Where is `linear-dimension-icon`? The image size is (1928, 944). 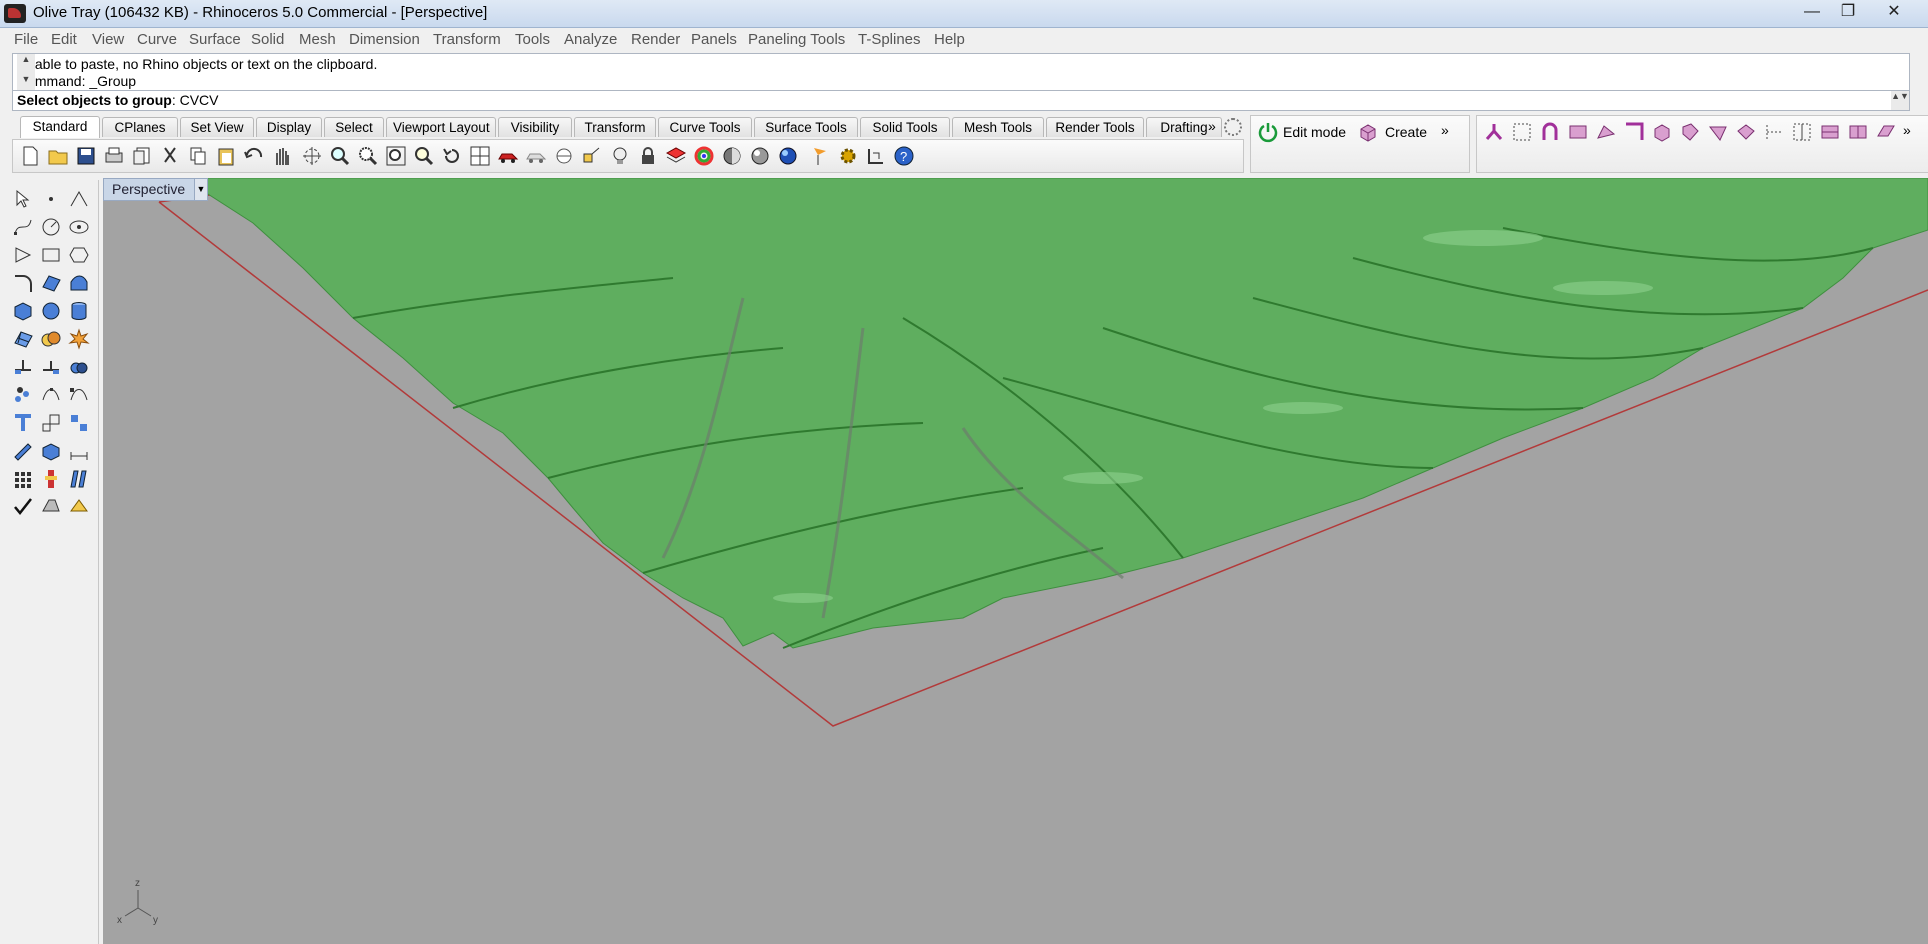
linear-dimension-icon is located at coordinates (79, 451).